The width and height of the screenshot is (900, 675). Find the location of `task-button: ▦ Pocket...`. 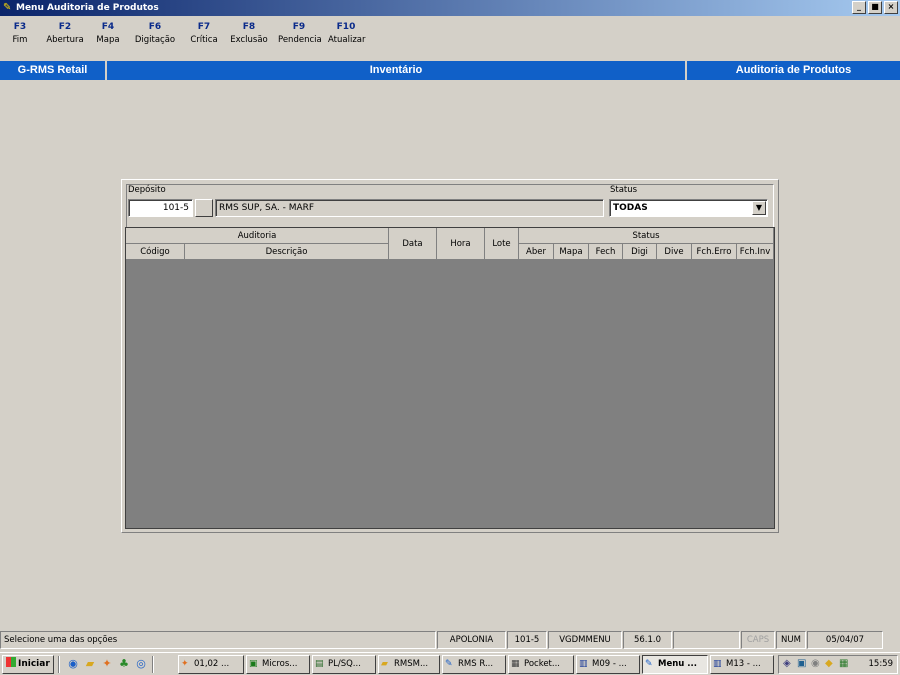

task-button: ▦ Pocket... is located at coordinates (541, 664).